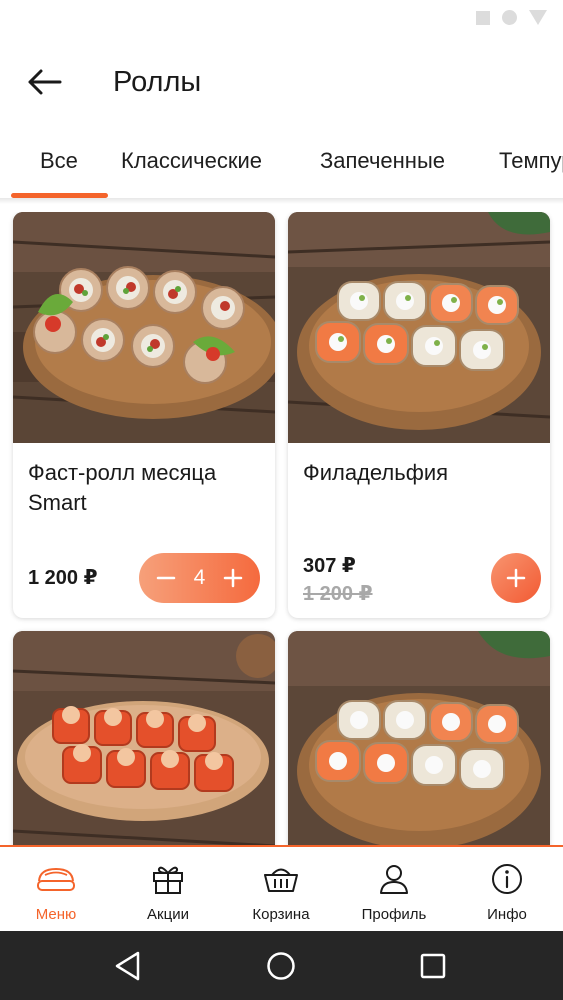  I want to click on nav-label-menu: Меню, so click(56, 914).